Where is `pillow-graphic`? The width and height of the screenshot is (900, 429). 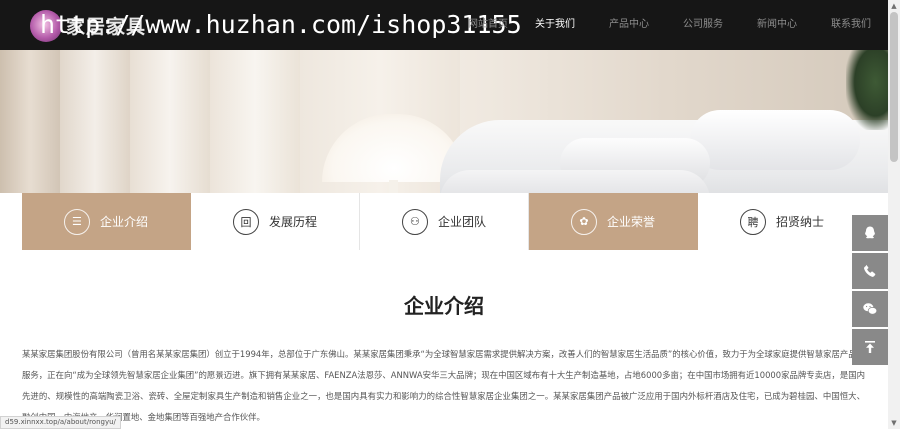 pillow-graphic is located at coordinates (775, 140).